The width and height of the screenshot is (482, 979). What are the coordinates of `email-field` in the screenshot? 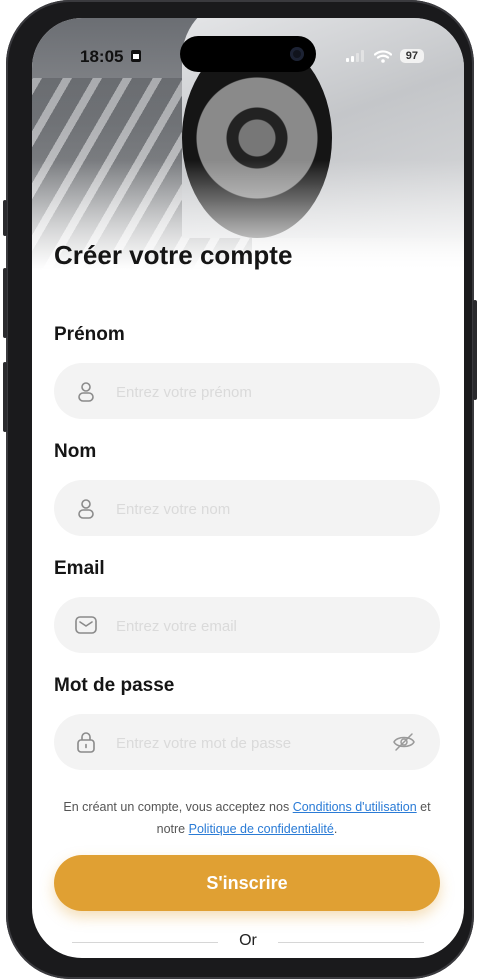 It's located at (247, 626).